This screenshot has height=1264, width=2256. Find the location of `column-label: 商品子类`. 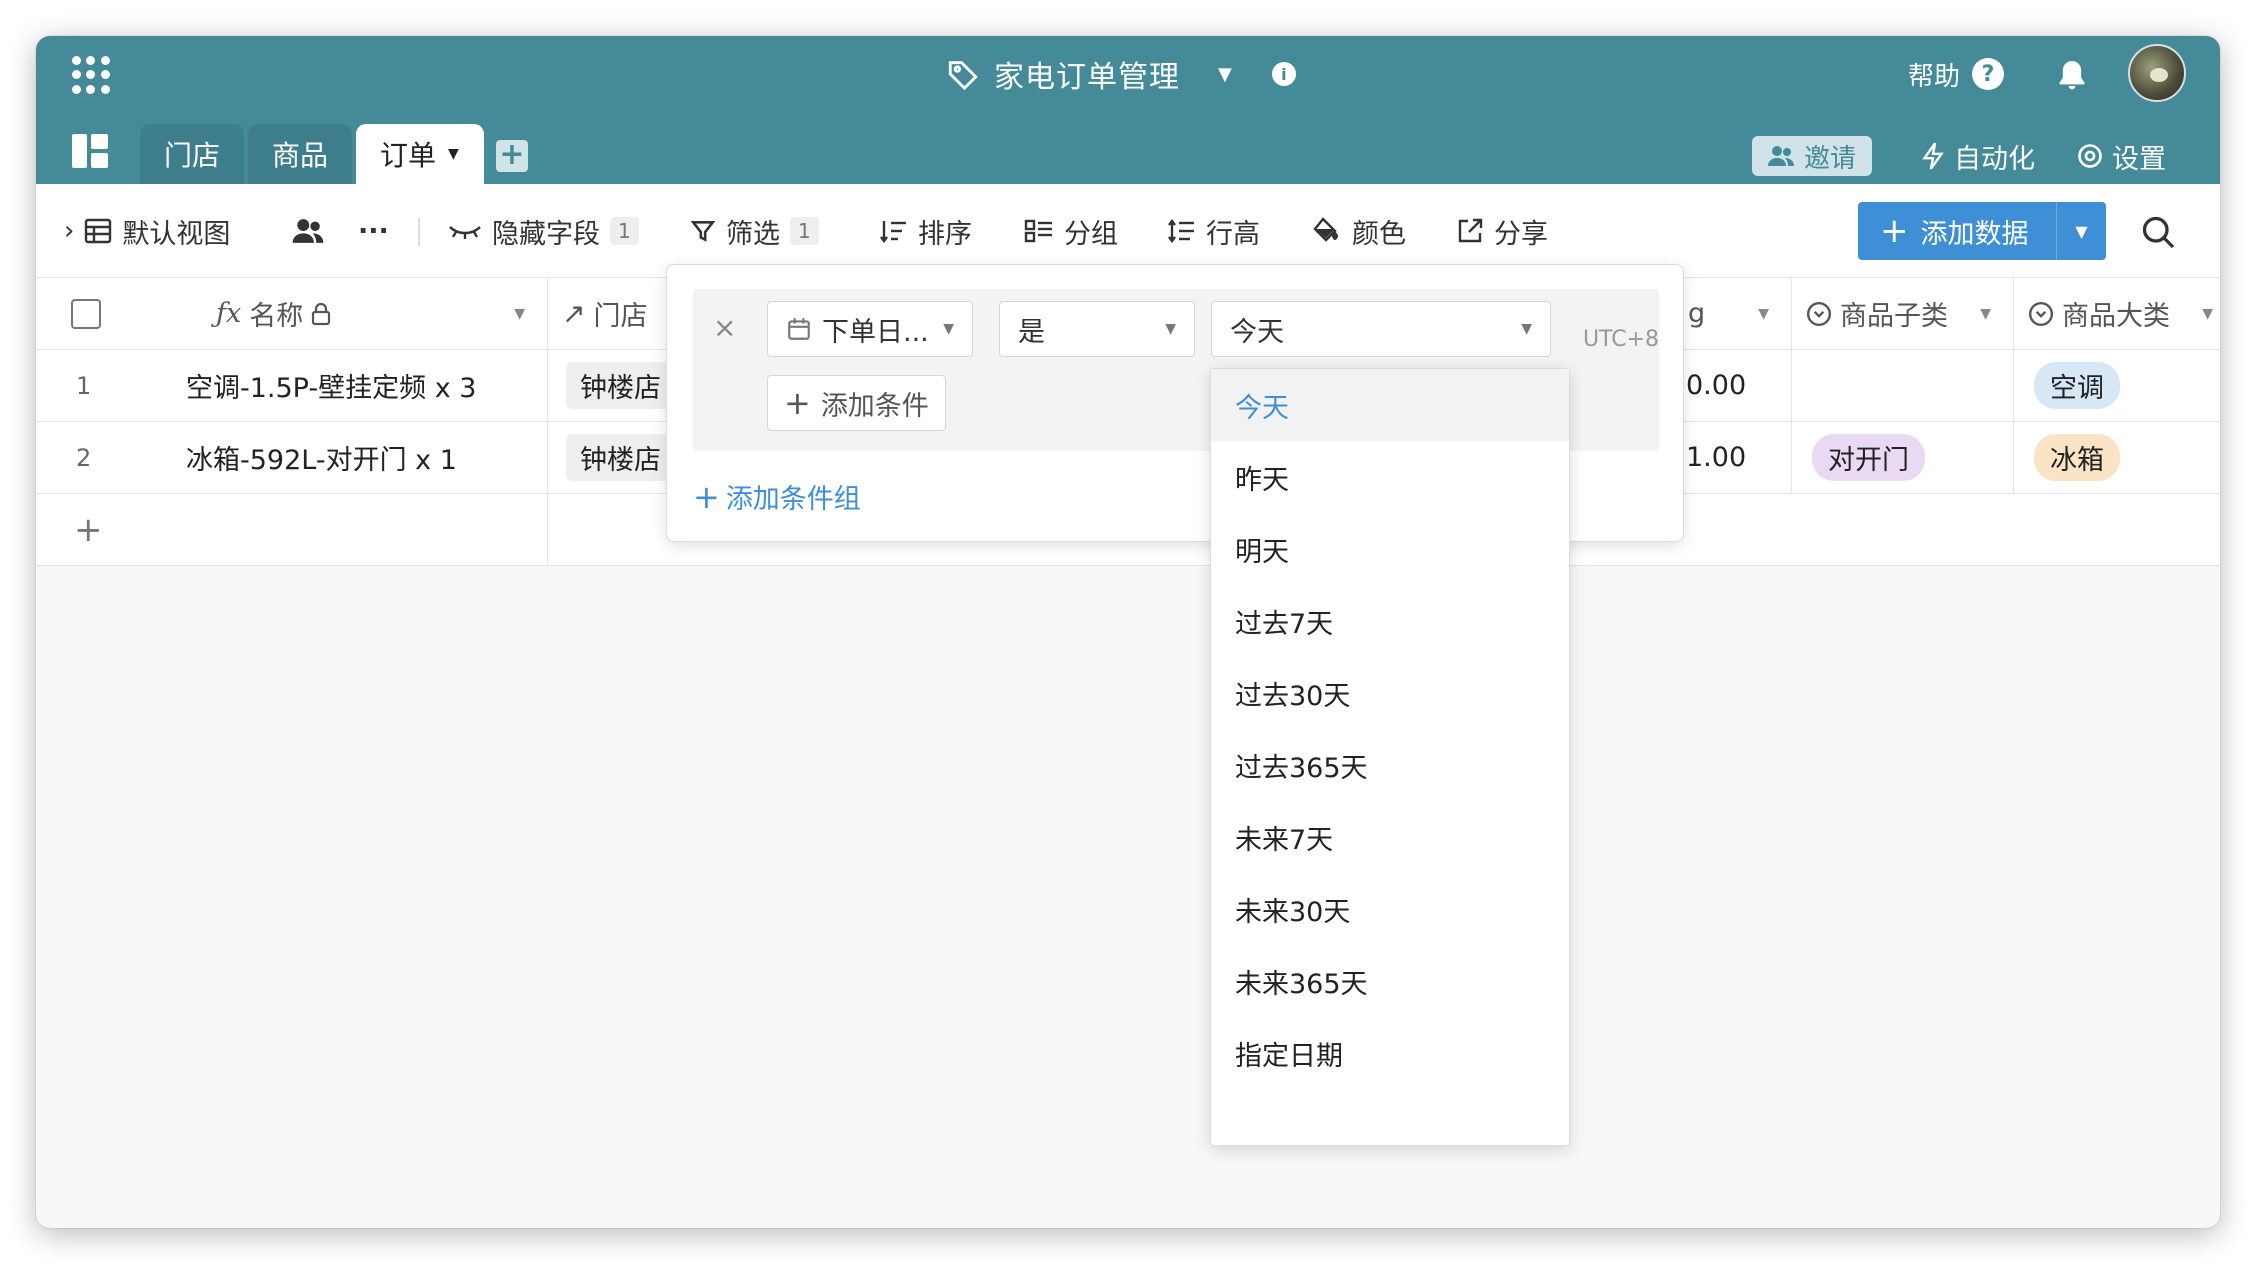

column-label: 商品子类 is located at coordinates (1894, 316).